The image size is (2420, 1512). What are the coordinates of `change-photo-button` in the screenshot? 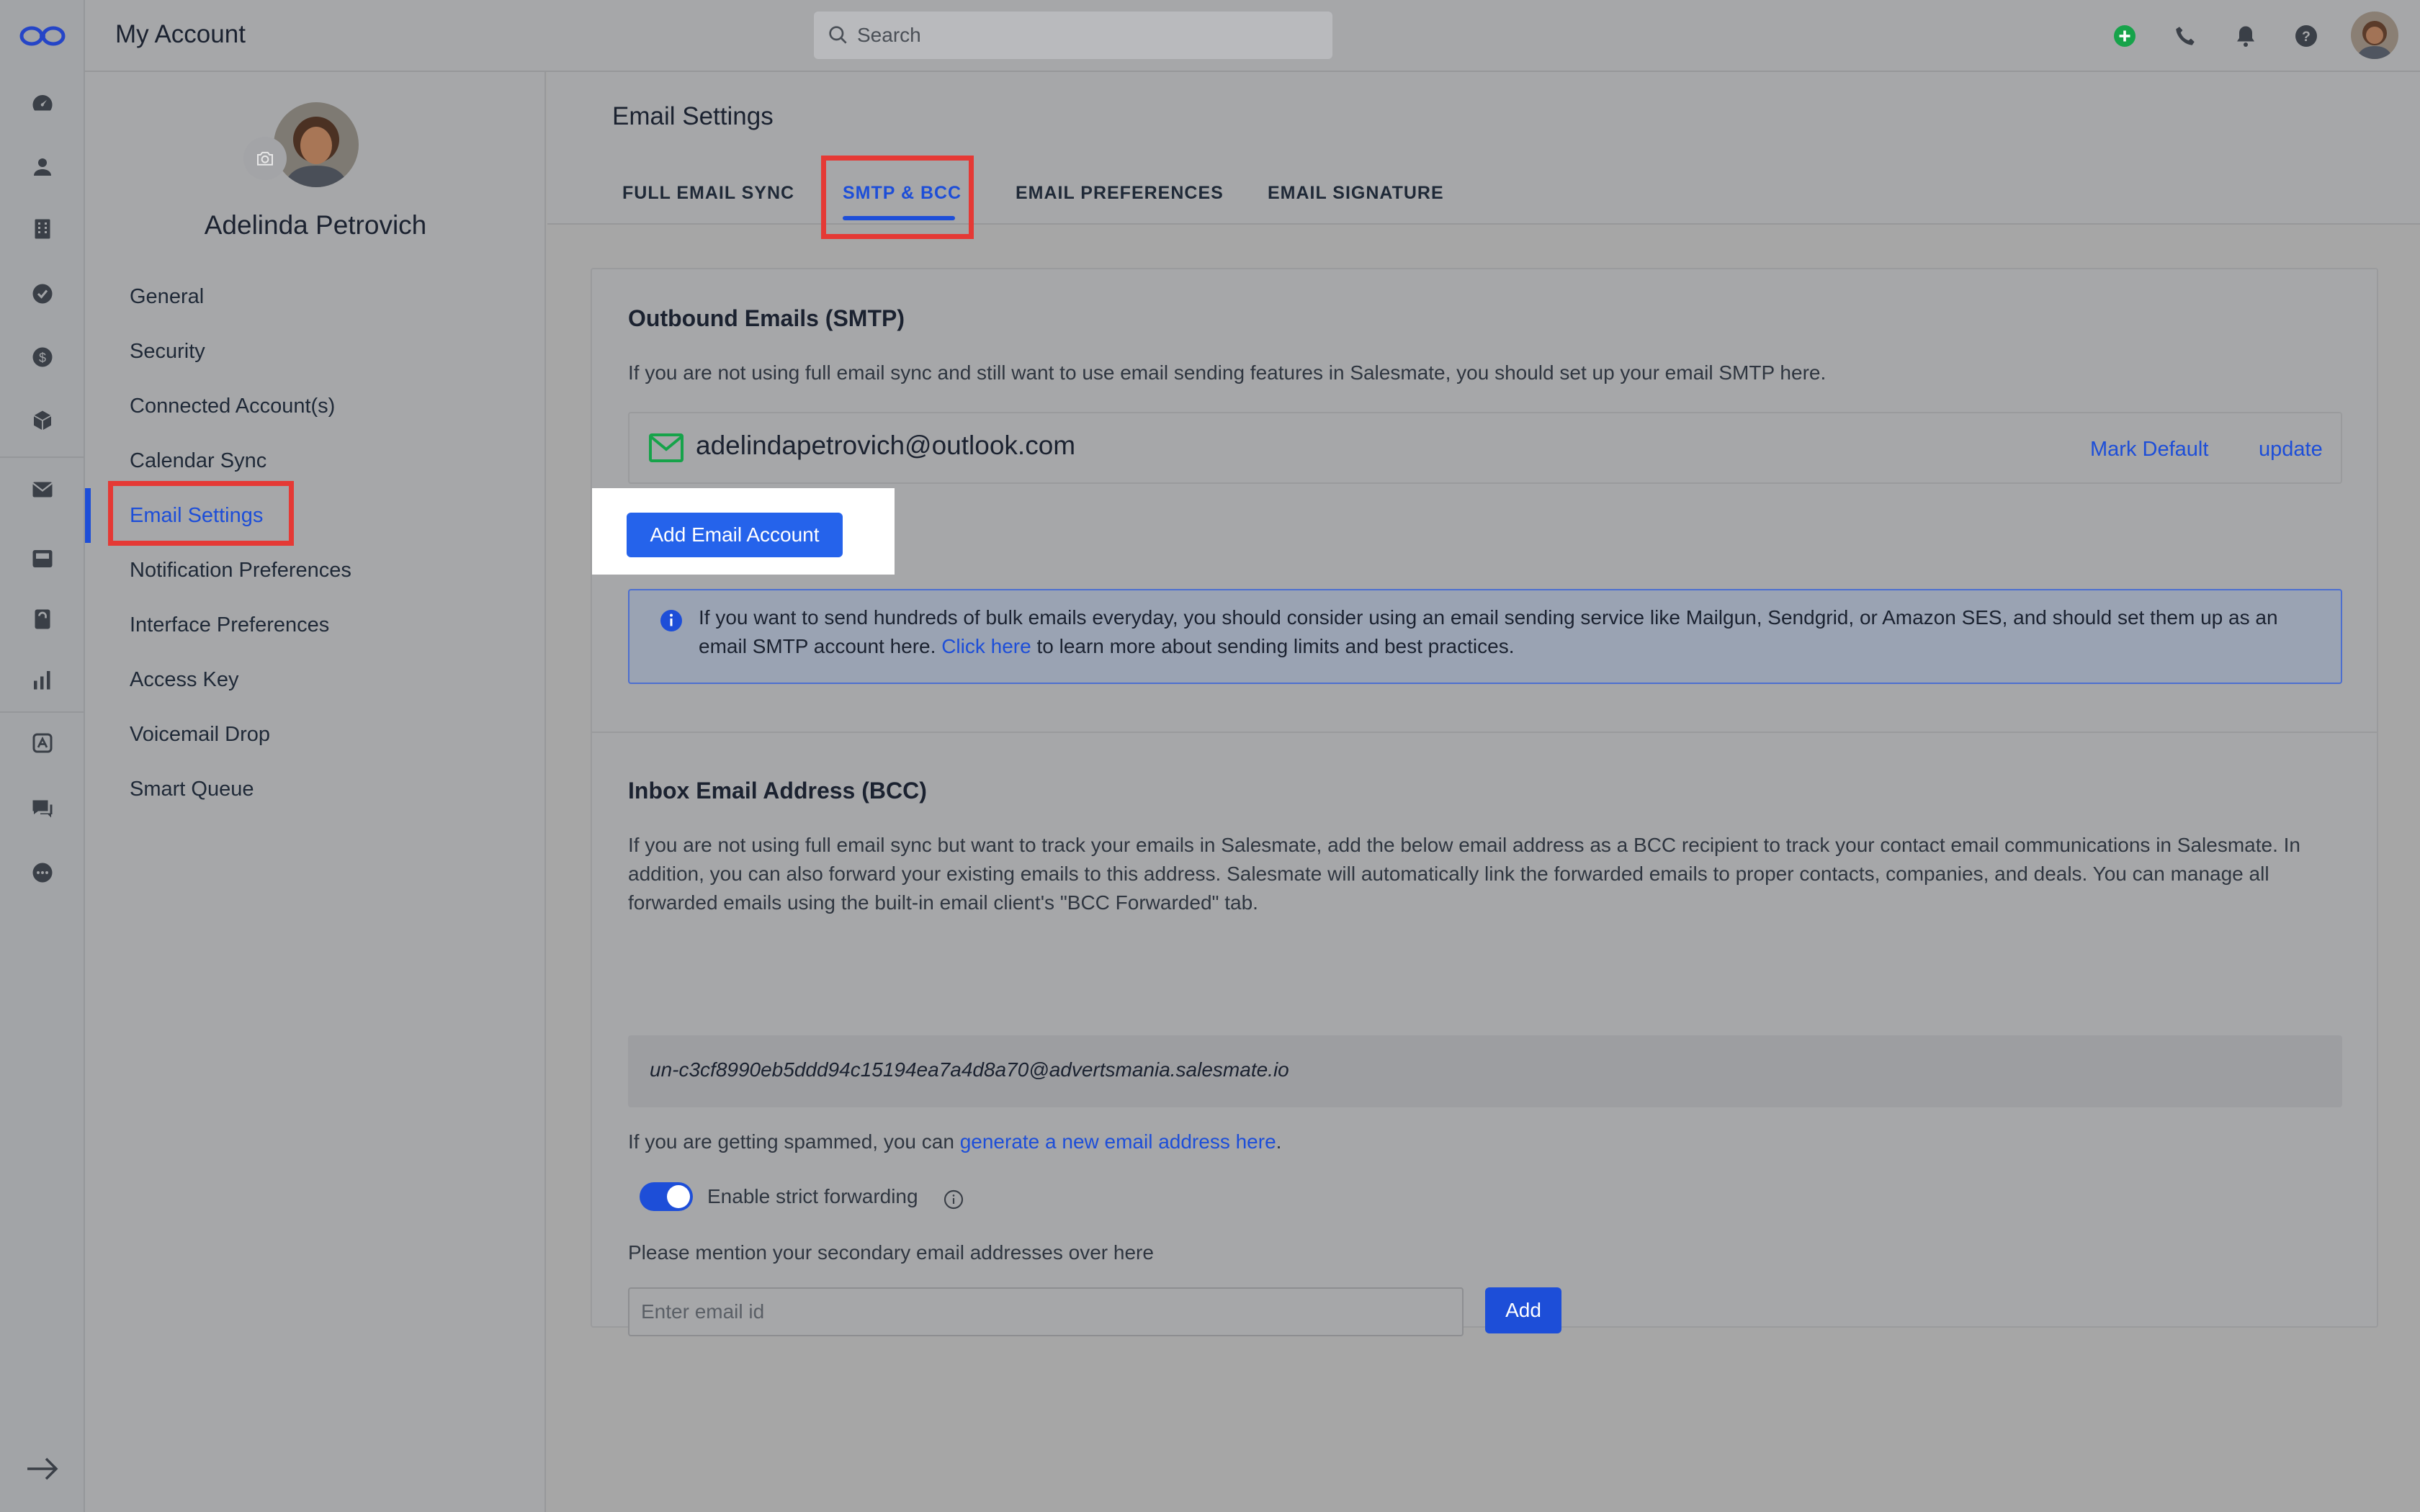 It's located at (265, 158).